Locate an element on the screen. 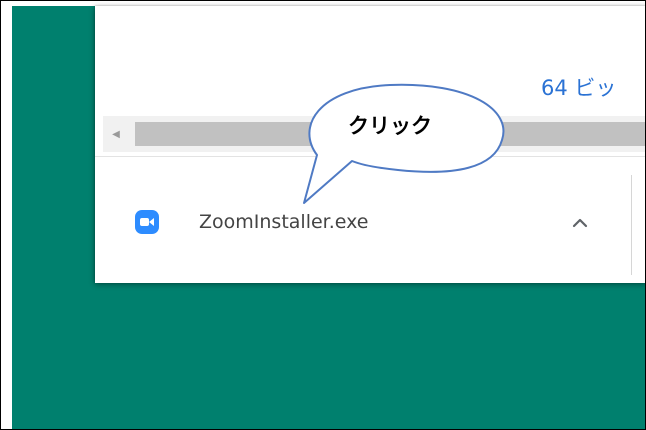 This screenshot has height=430, width=646. scroll-left-arrow-icon: ◀ is located at coordinates (116, 134).